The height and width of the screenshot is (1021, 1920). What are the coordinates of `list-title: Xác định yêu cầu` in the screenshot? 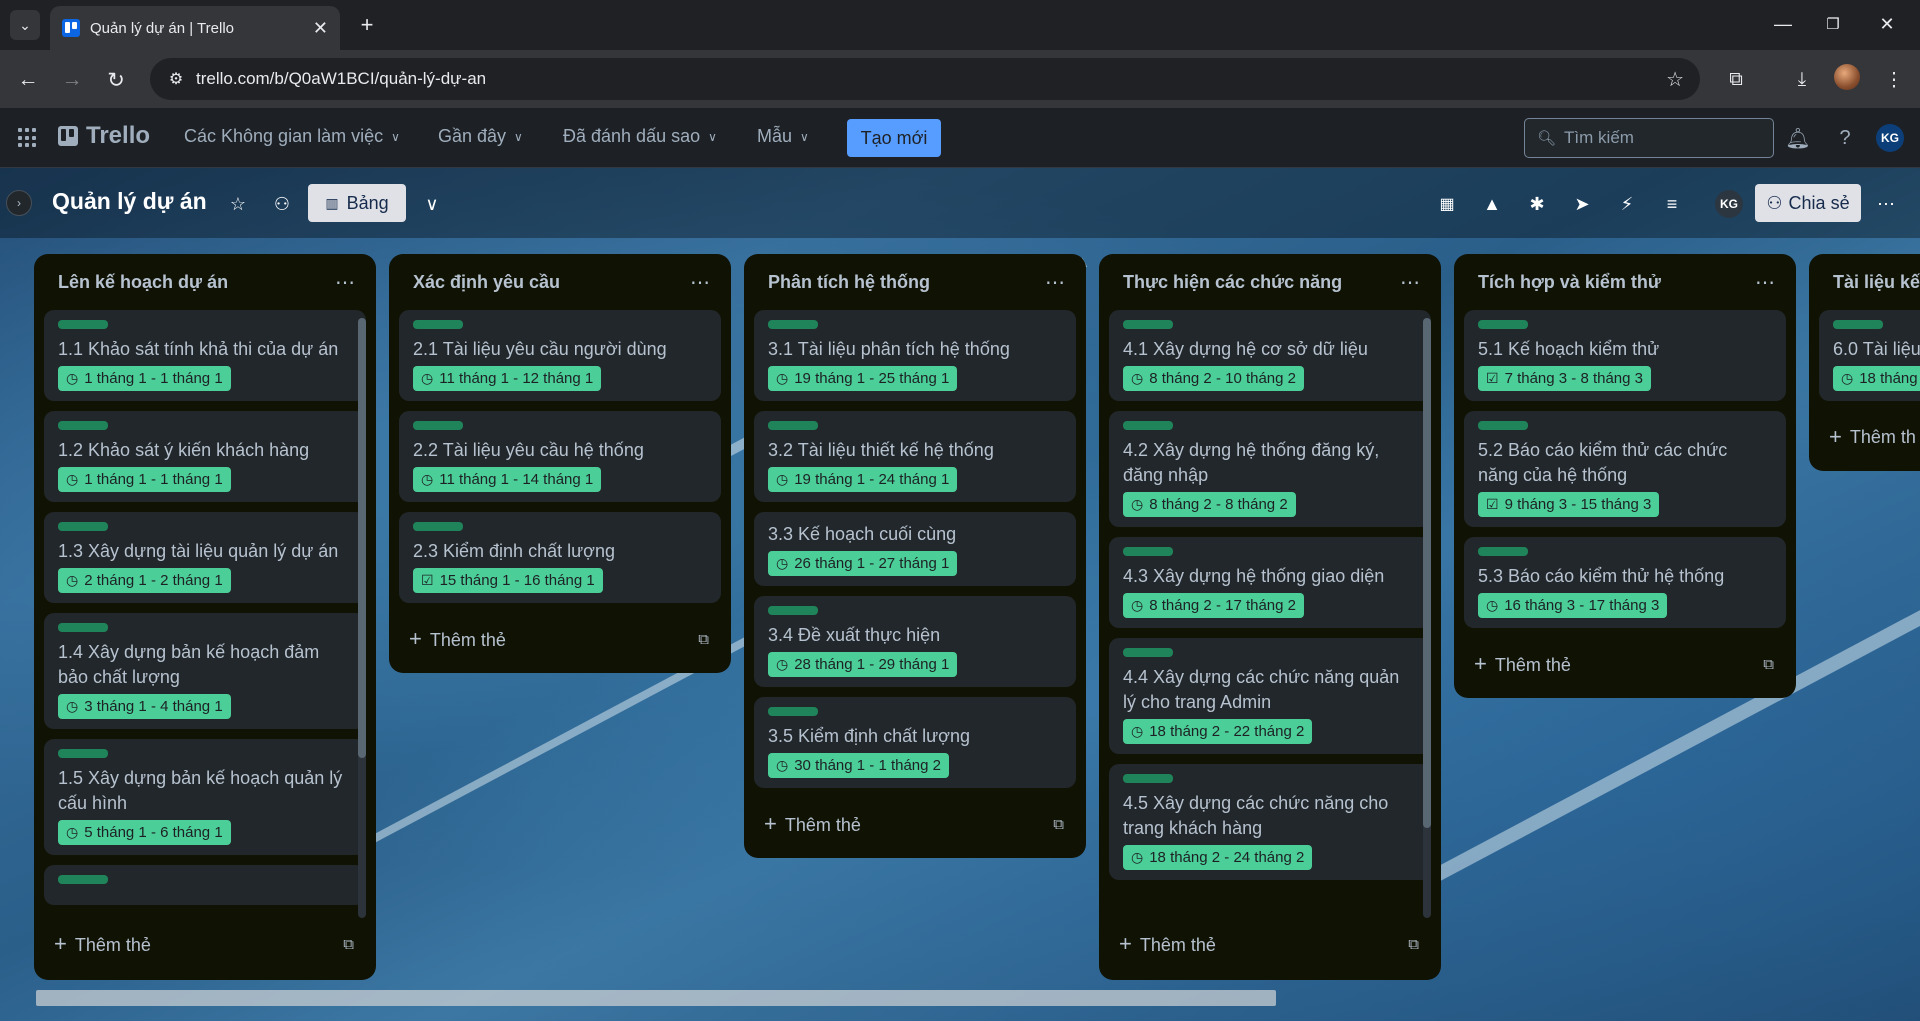 It's located at (486, 282).